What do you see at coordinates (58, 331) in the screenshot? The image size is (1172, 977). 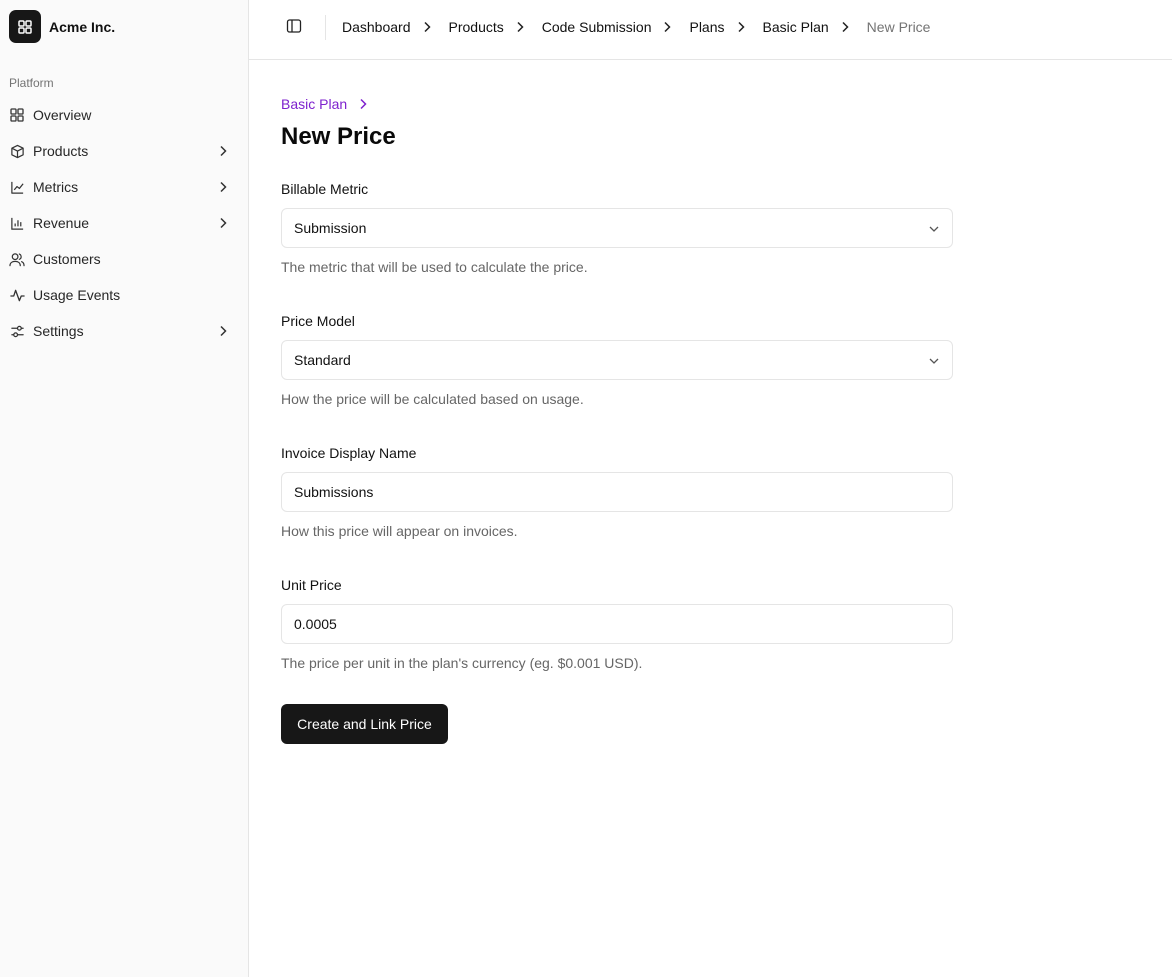 I see `sidebar-item-label: Settings` at bounding box center [58, 331].